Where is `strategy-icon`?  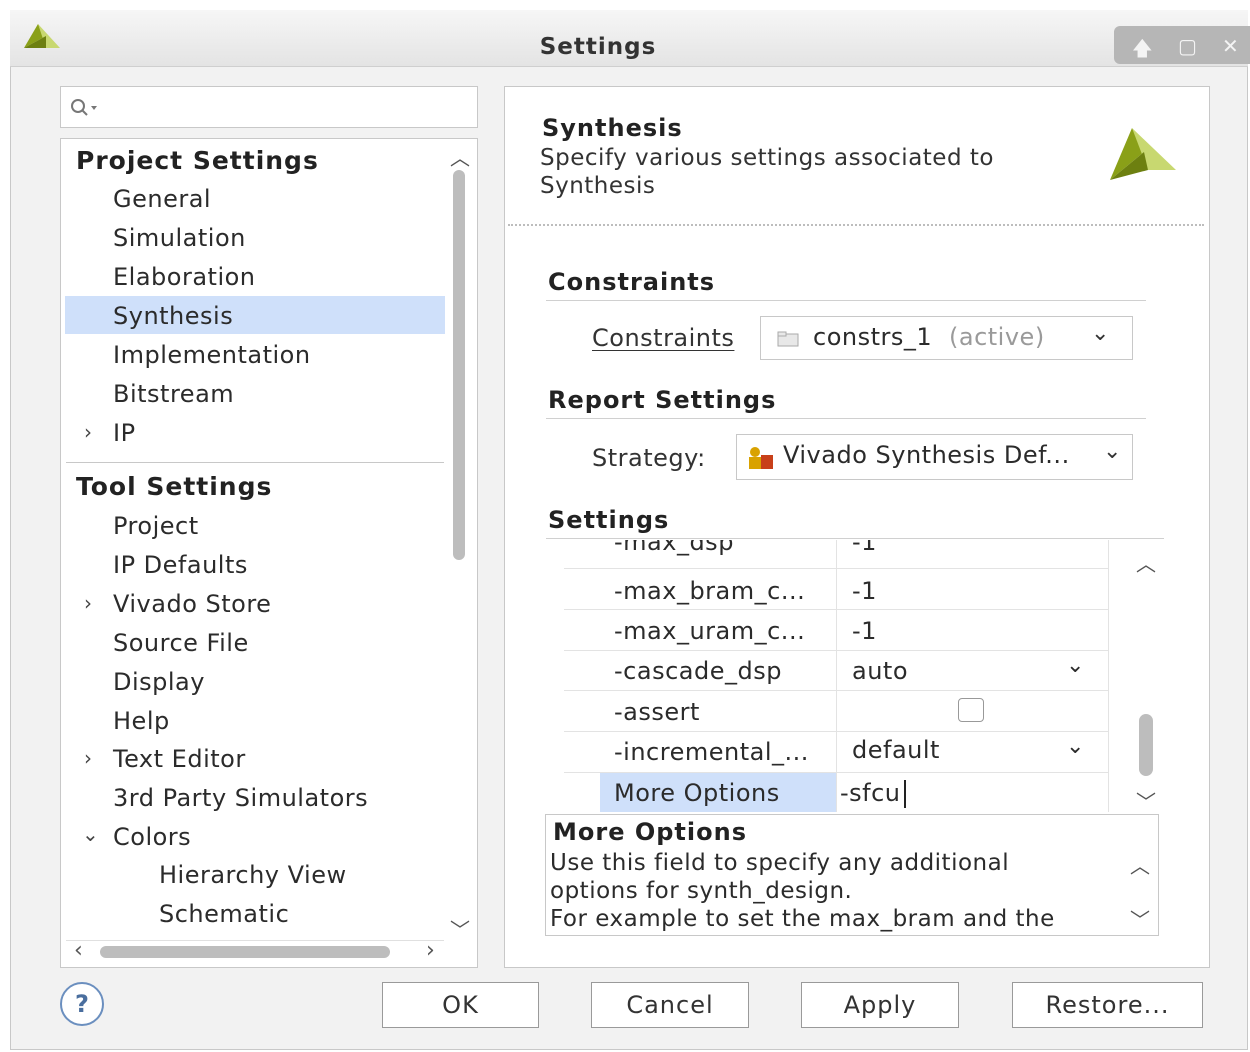 strategy-icon is located at coordinates (761, 458).